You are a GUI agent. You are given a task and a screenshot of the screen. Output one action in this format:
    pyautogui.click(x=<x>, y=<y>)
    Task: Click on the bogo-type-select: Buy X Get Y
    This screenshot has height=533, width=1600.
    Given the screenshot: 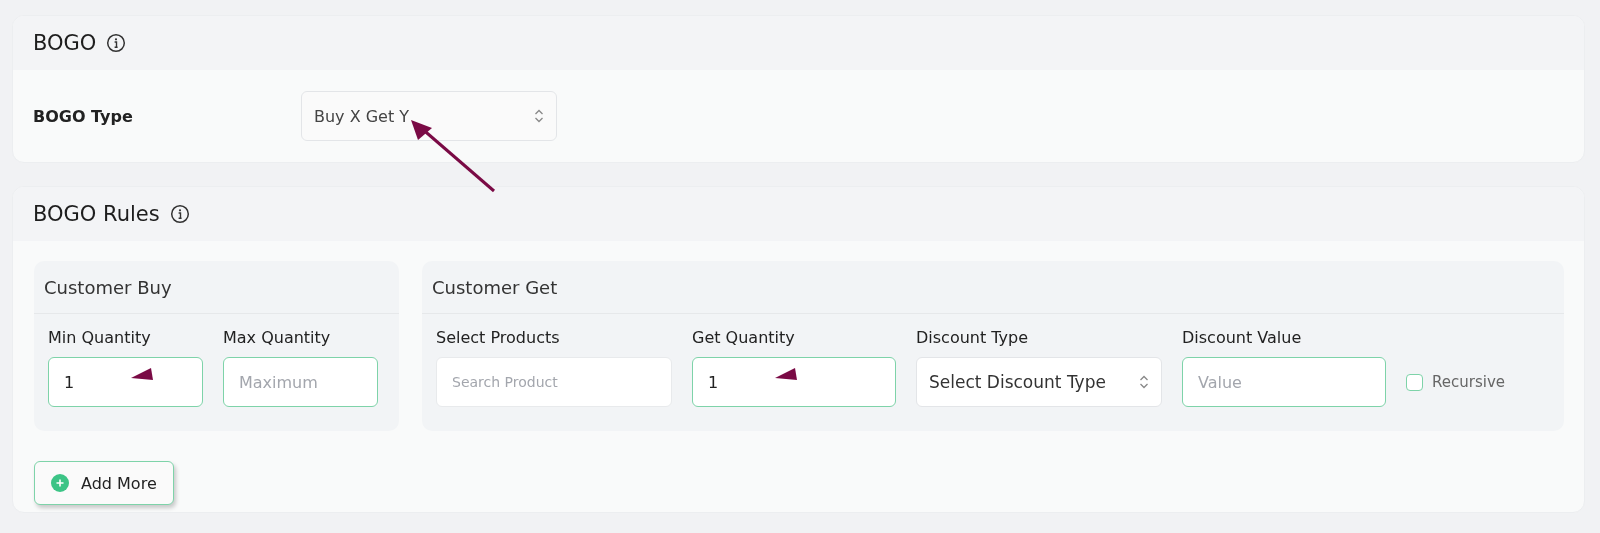 What is the action you would take?
    pyautogui.click(x=429, y=116)
    